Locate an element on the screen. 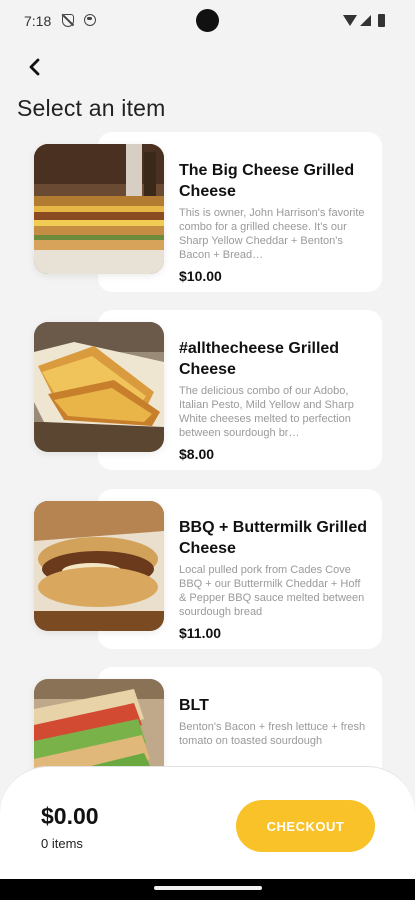  app-notification-icon is located at coordinates (90, 20).